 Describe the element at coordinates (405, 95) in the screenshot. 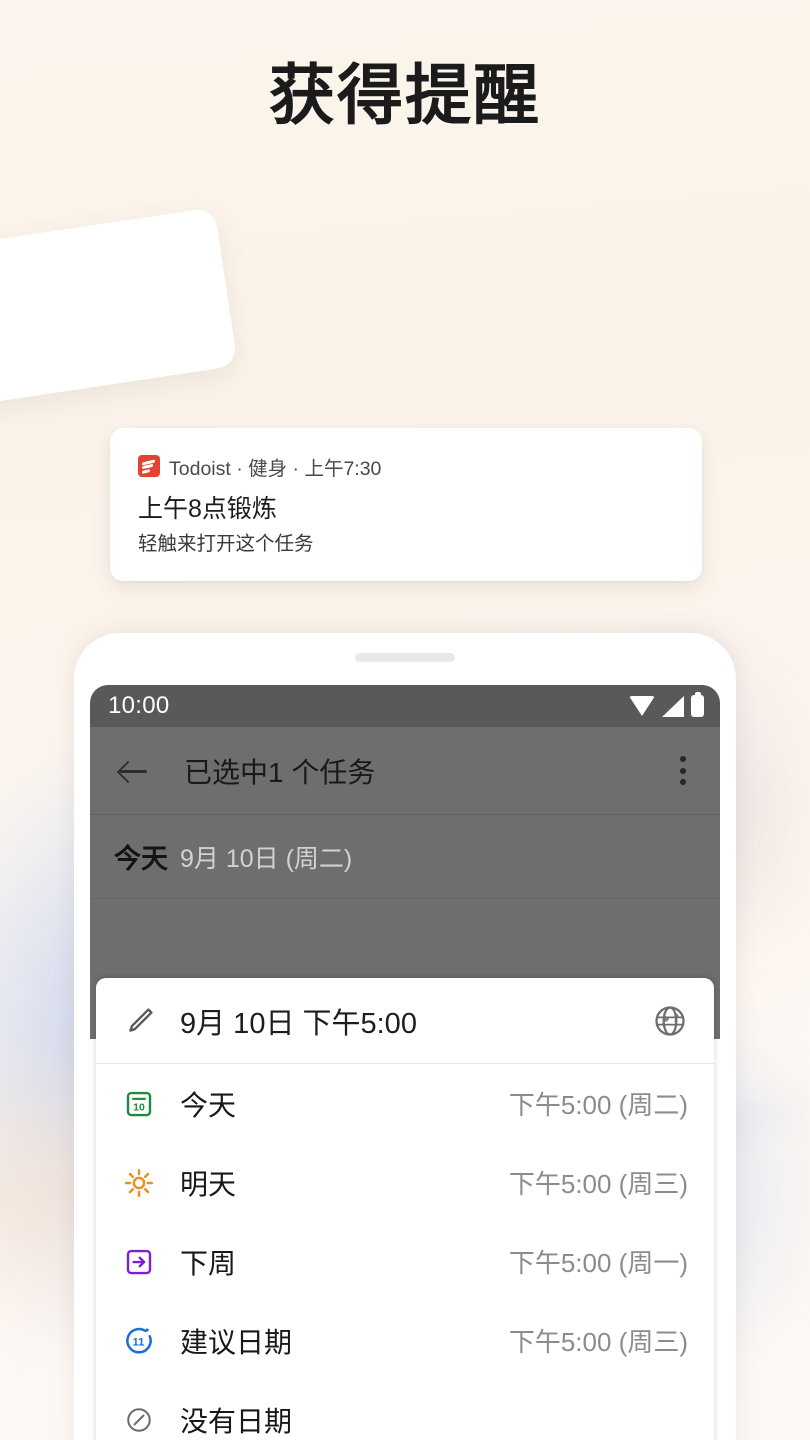

I see `page-title: 获得提醒` at that location.